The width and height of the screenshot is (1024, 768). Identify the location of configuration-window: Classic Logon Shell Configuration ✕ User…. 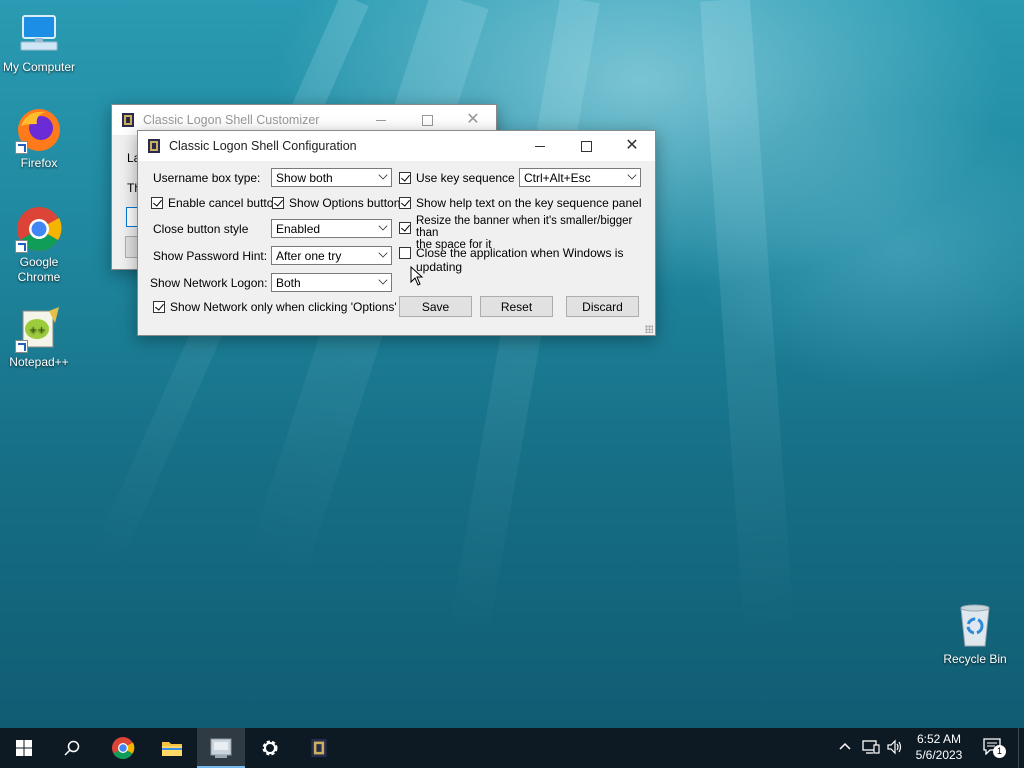
(396, 233).